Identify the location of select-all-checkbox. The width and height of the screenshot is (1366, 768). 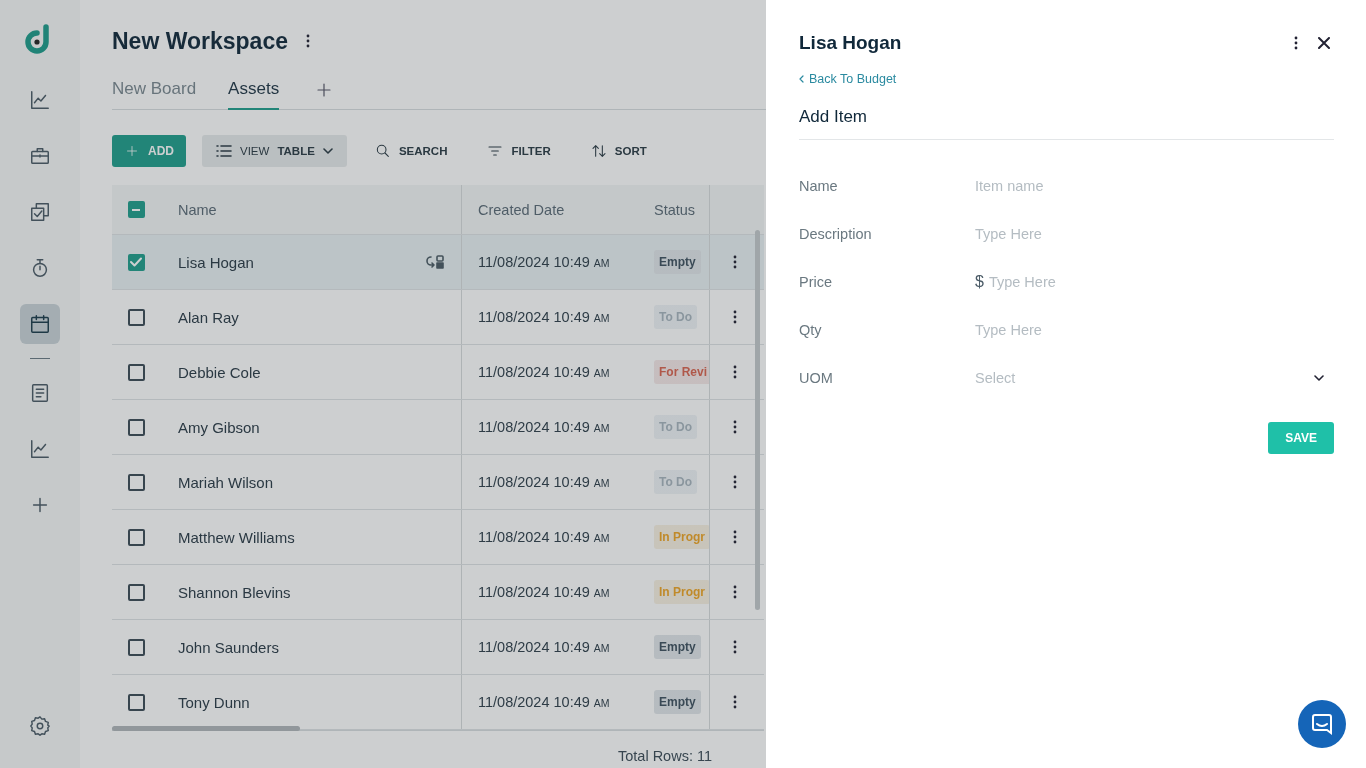
(136, 209).